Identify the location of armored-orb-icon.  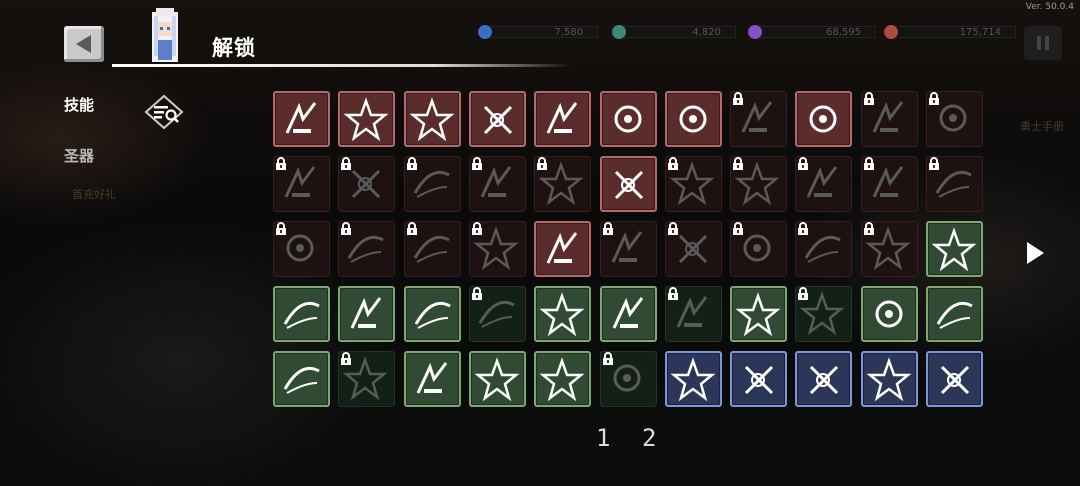
(693, 379).